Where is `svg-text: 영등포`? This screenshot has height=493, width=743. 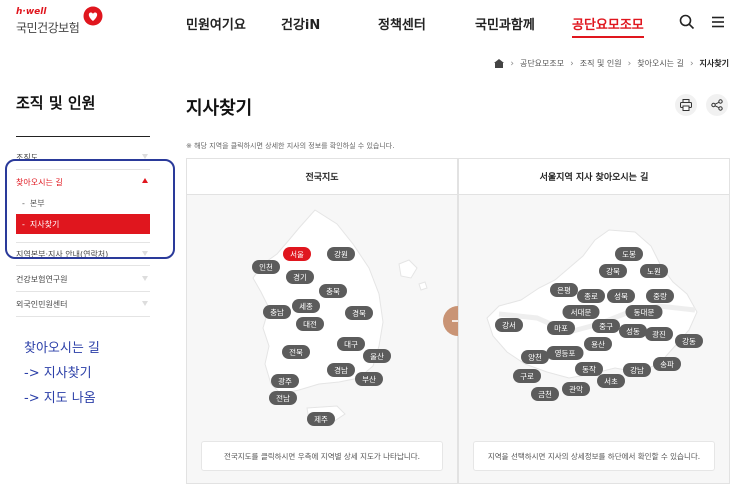 svg-text: 영등포 is located at coordinates (565, 353).